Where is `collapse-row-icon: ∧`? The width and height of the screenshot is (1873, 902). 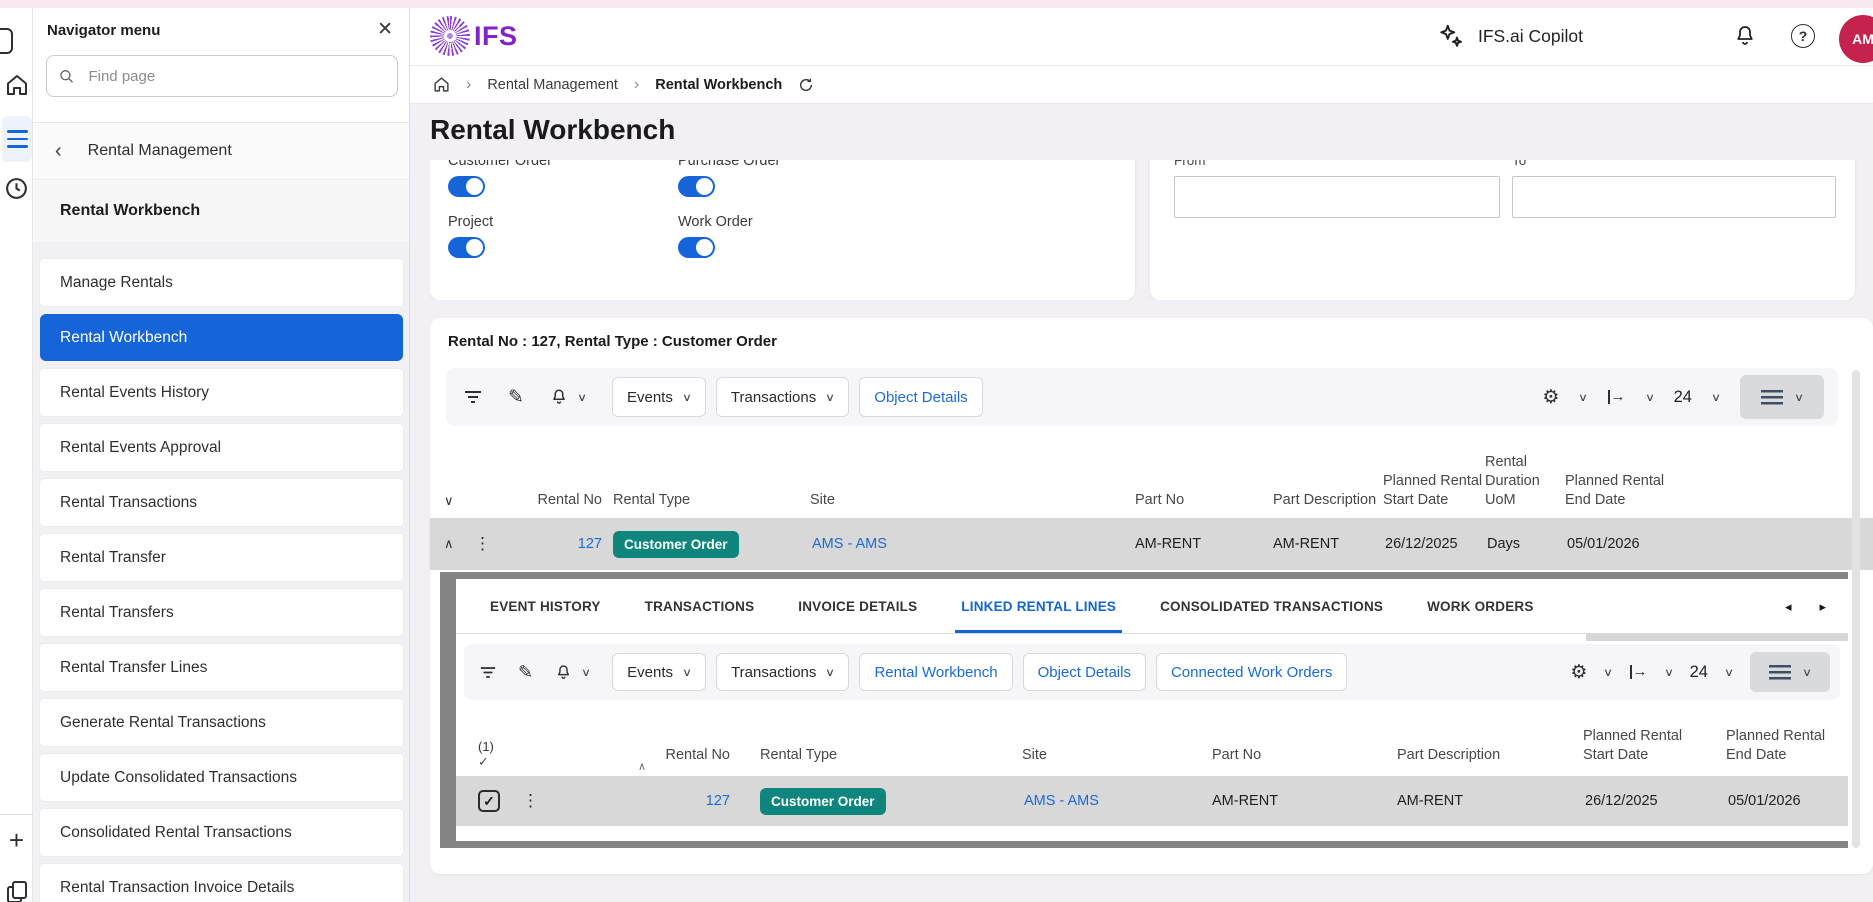 collapse-row-icon: ∧ is located at coordinates (449, 544).